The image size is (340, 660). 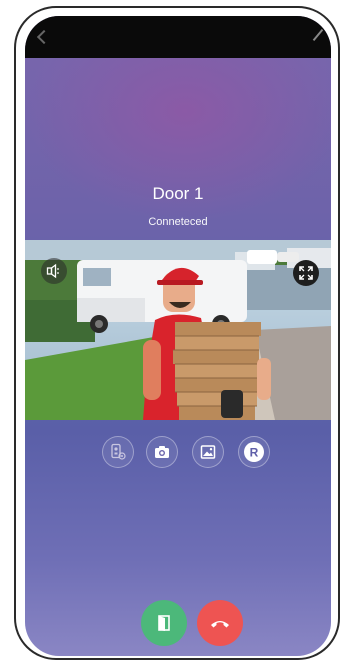 What do you see at coordinates (178, 193) in the screenshot?
I see `call-title: Door 1` at bounding box center [178, 193].